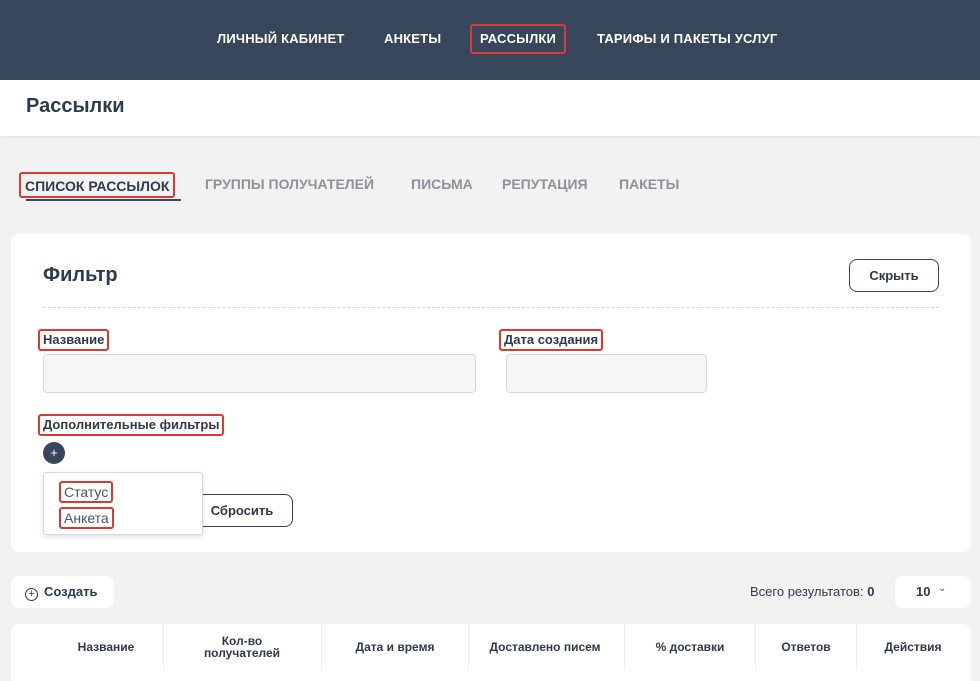 This screenshot has width=980, height=681. Describe the element at coordinates (395, 647) in the screenshot. I see `column-header-datetime: Дата и время` at that location.